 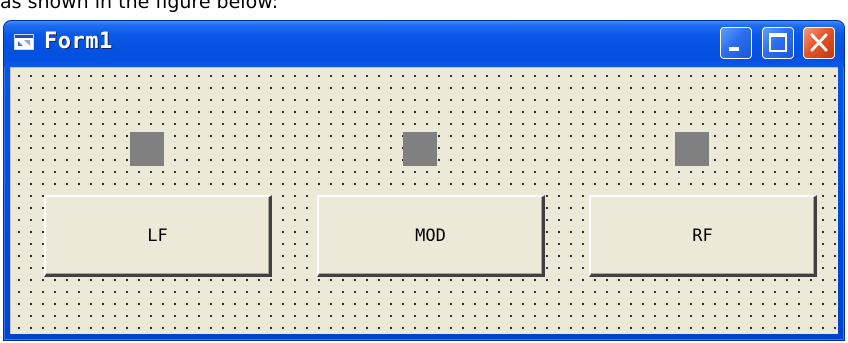 I want to click on lf-indicator, so click(x=147, y=149).